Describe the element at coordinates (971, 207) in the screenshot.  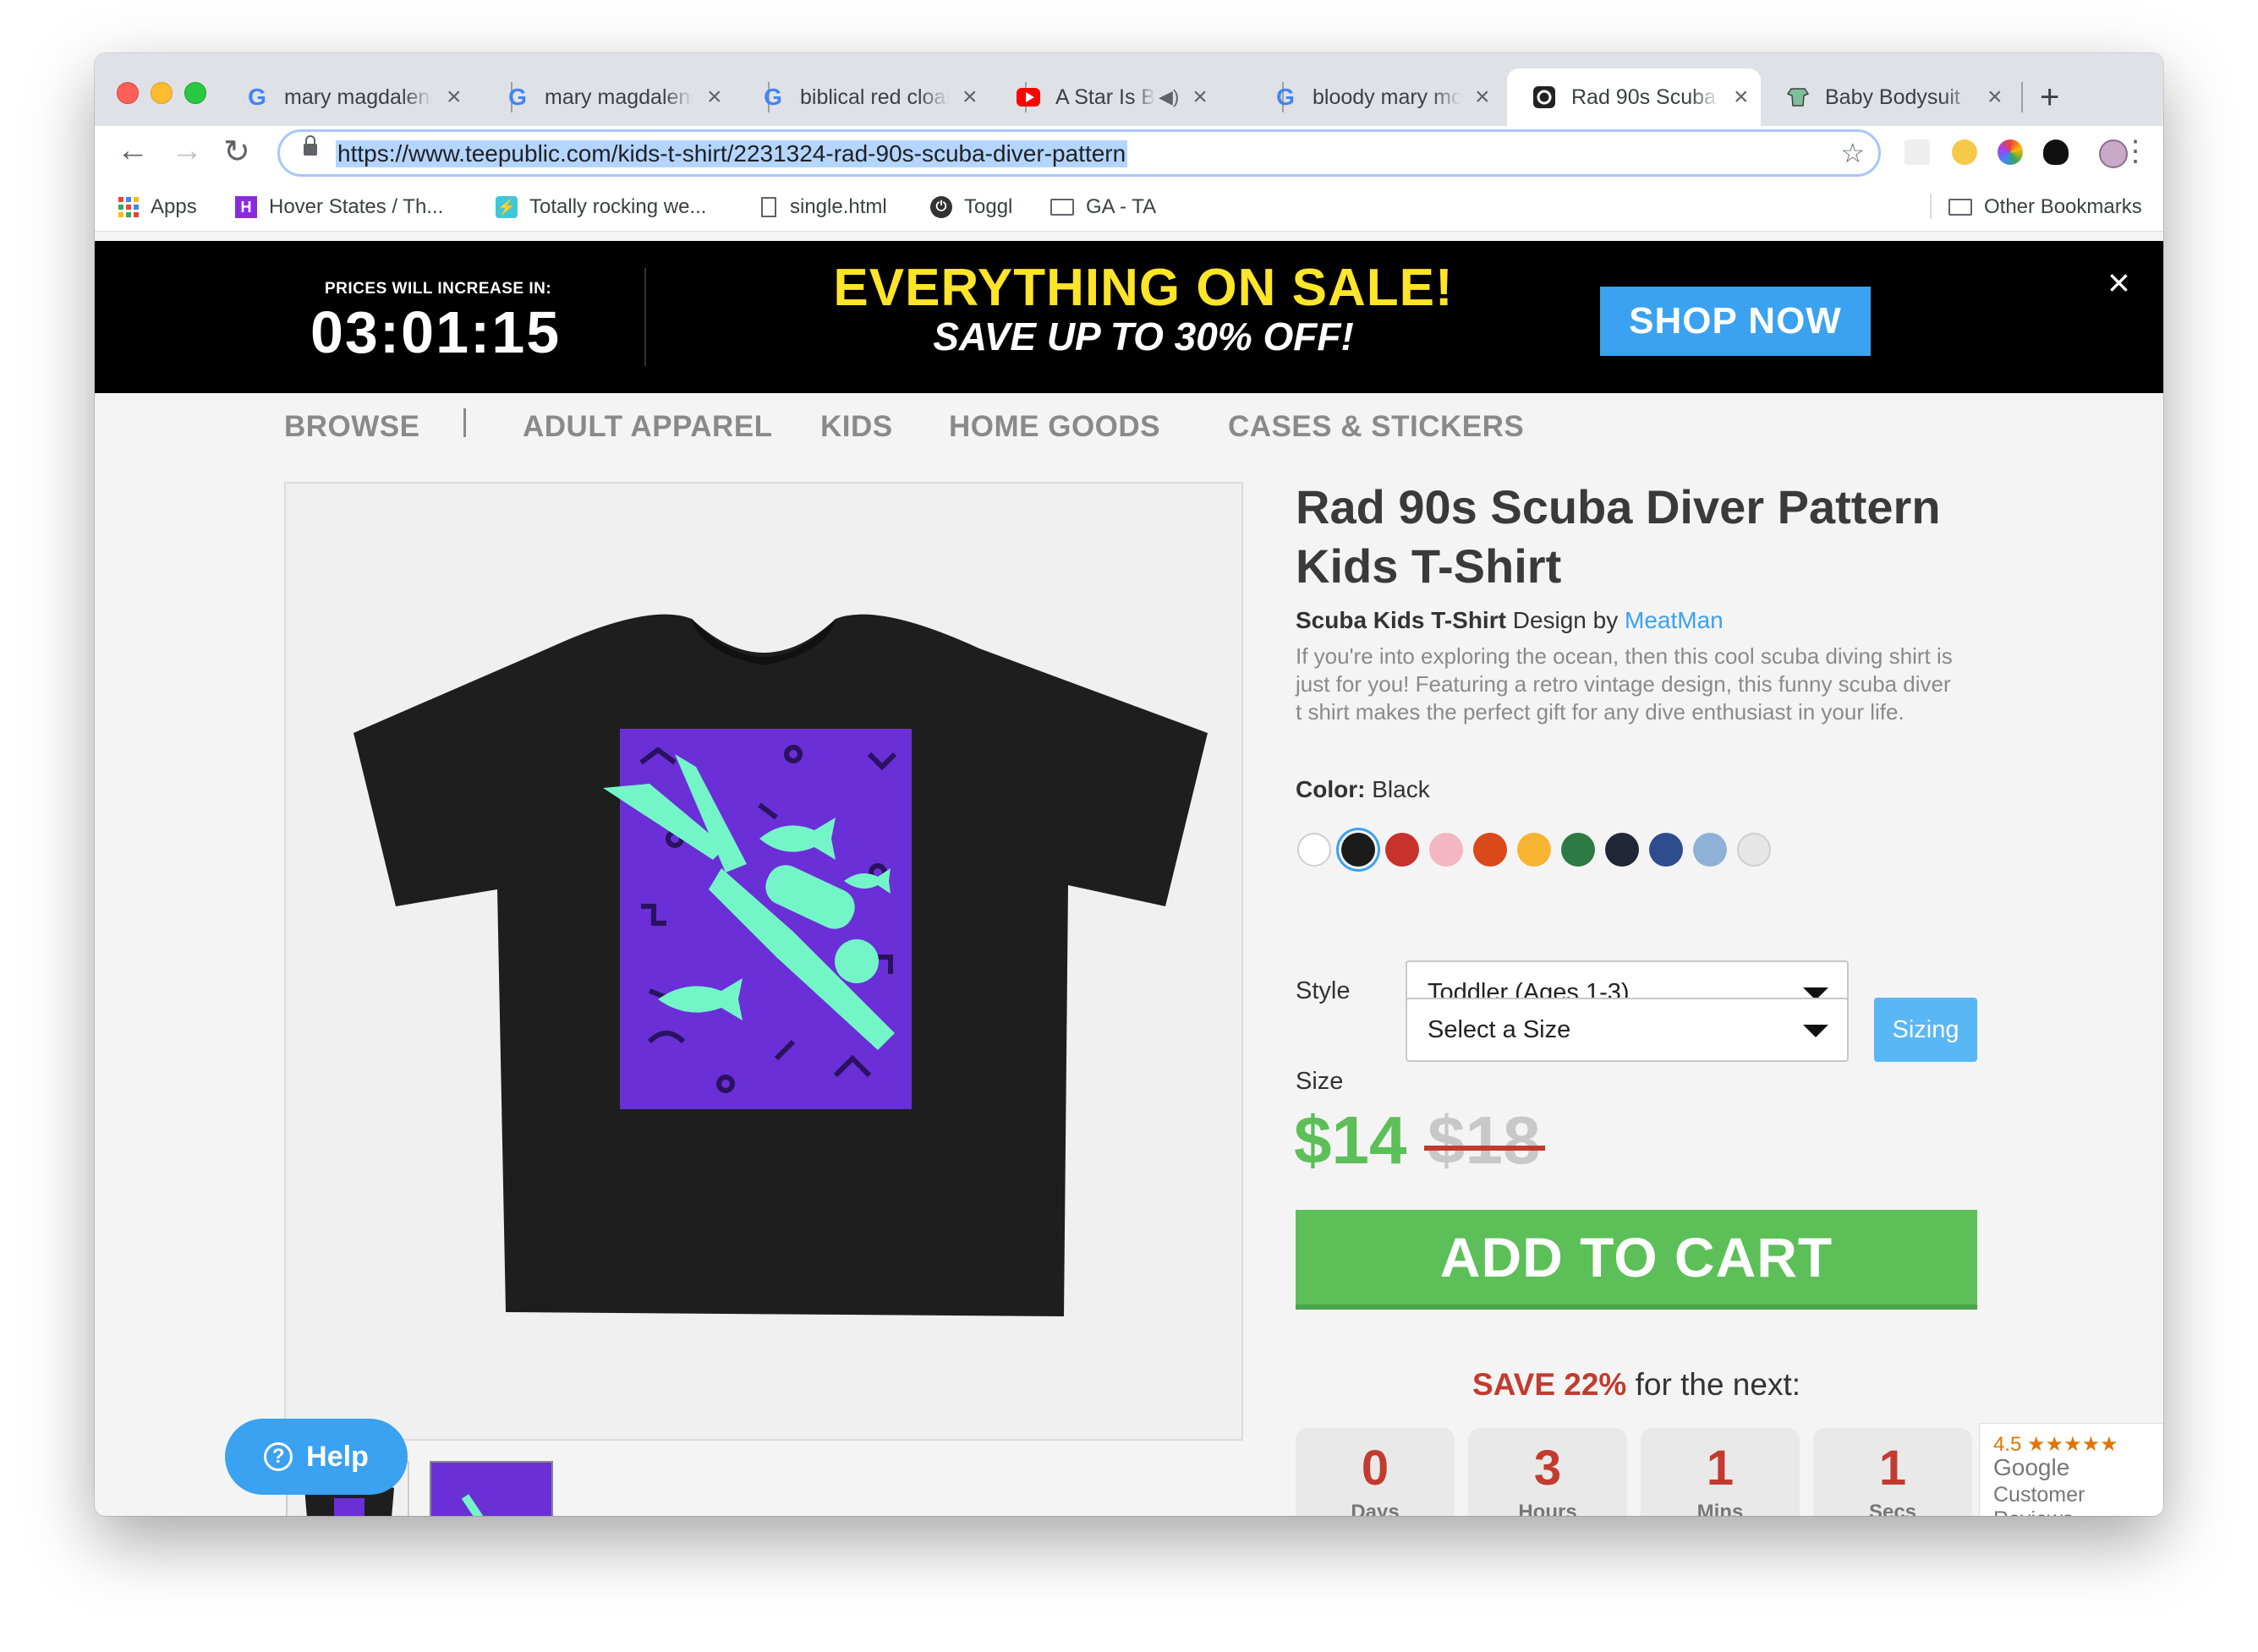
I see `bookmark-toggl: ⏻ Toggl` at that location.